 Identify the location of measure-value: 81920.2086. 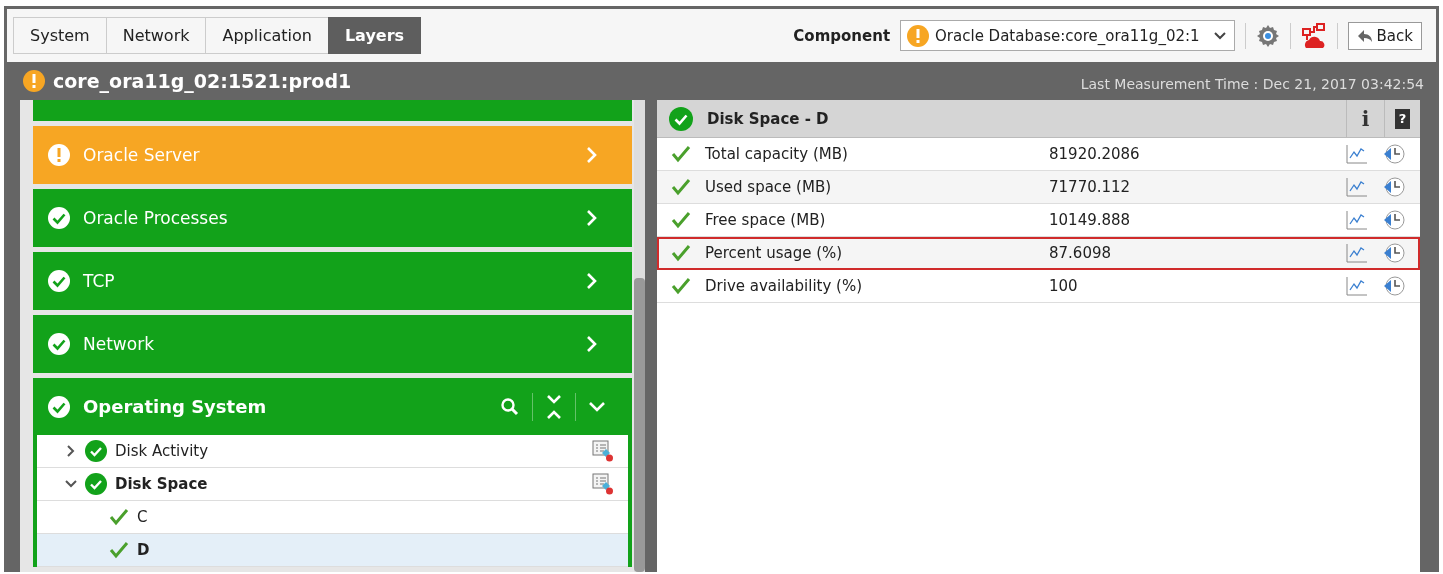
(1095, 154).